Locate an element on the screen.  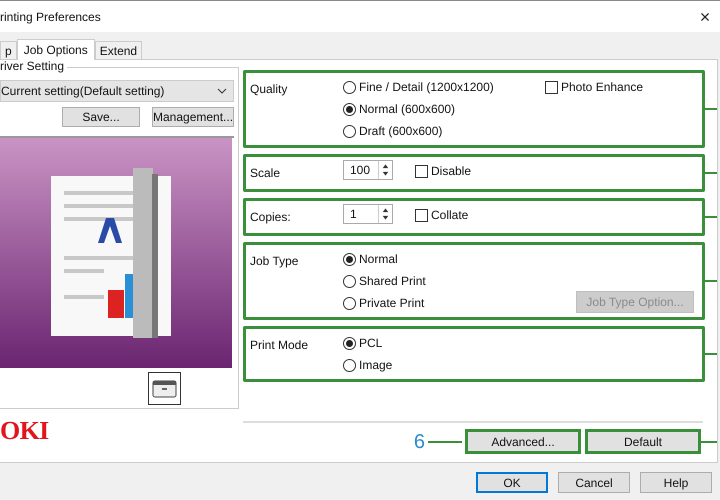
tab: Extend is located at coordinates (118, 50).